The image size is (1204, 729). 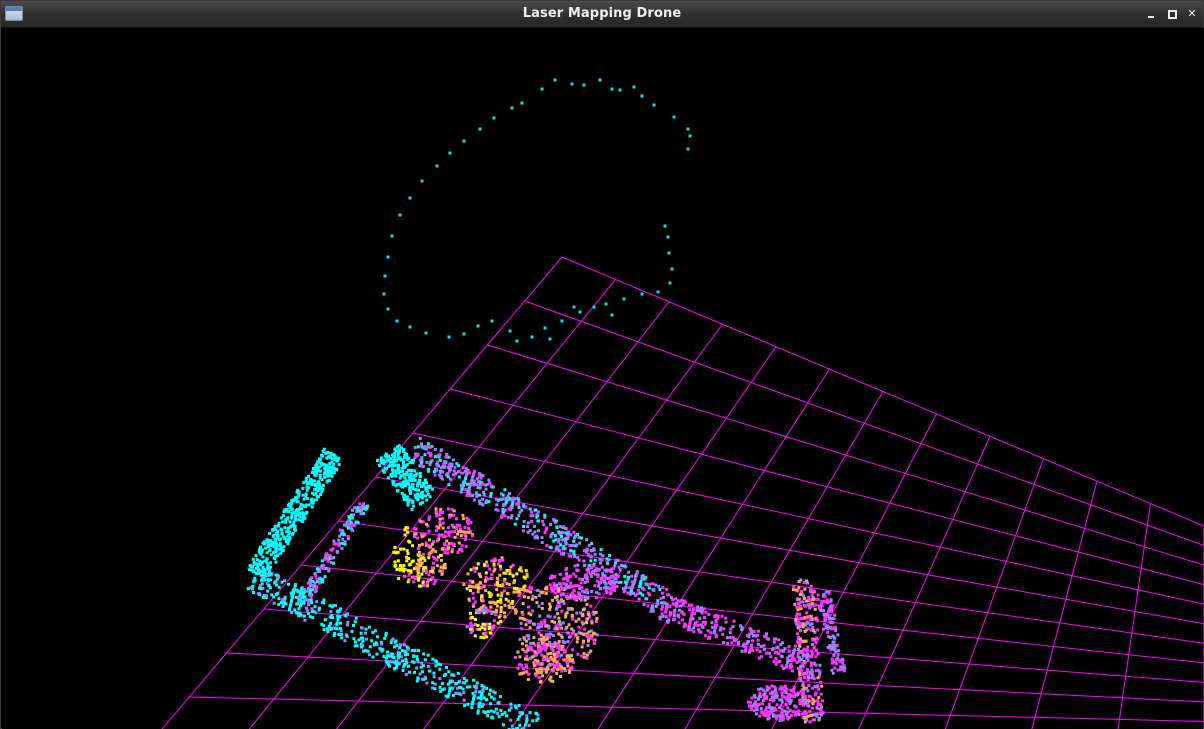 I want to click on title-bar: Laser Mapping Drone ✕, so click(x=602, y=14).